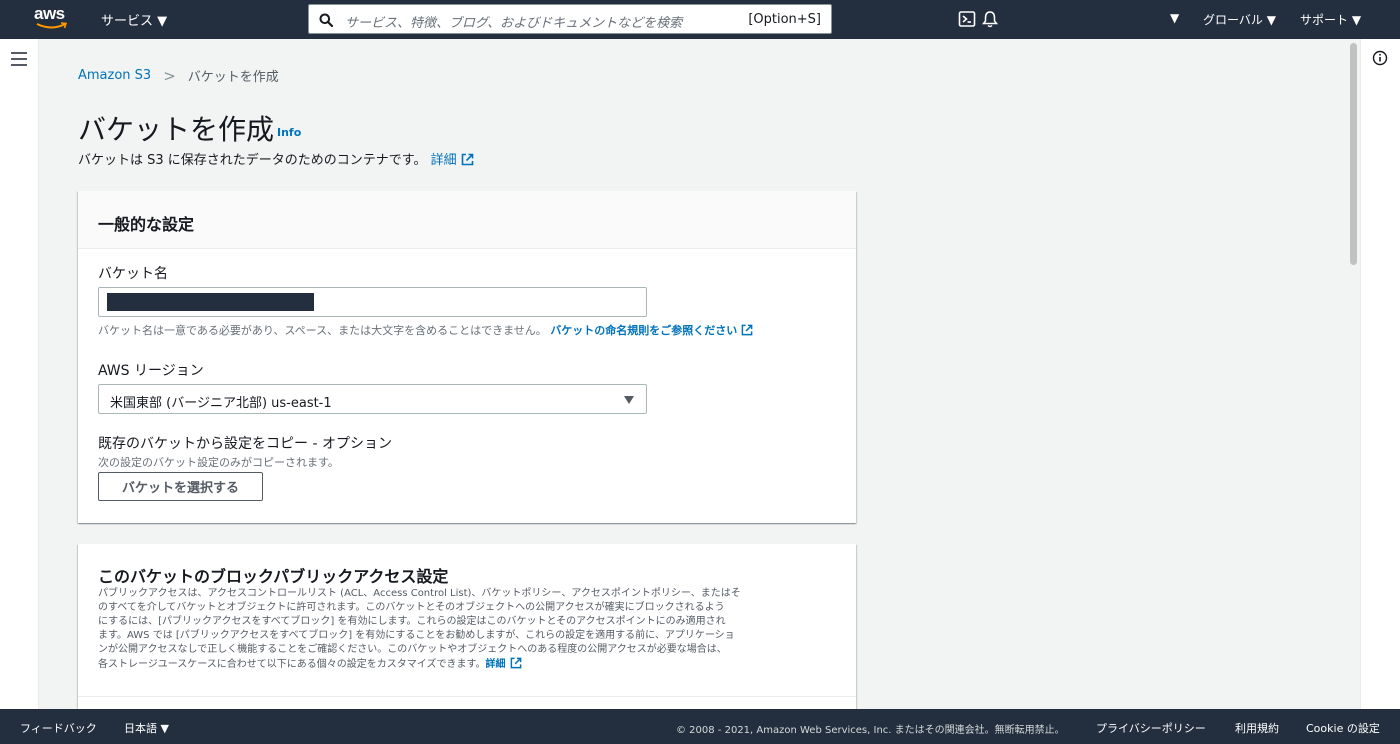  Describe the element at coordinates (372, 302) in the screenshot. I see `bucket-name-input` at that location.